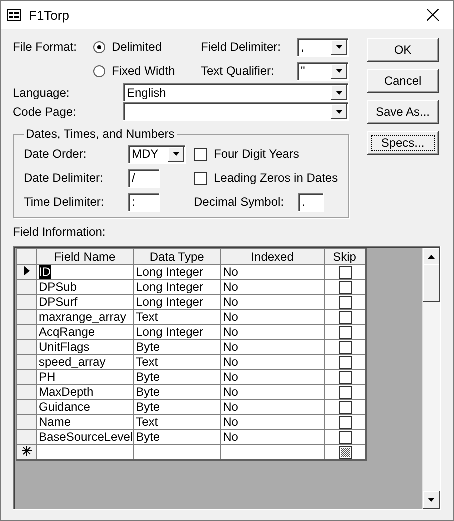  What do you see at coordinates (14, 15) in the screenshot?
I see `window-form-icon` at bounding box center [14, 15].